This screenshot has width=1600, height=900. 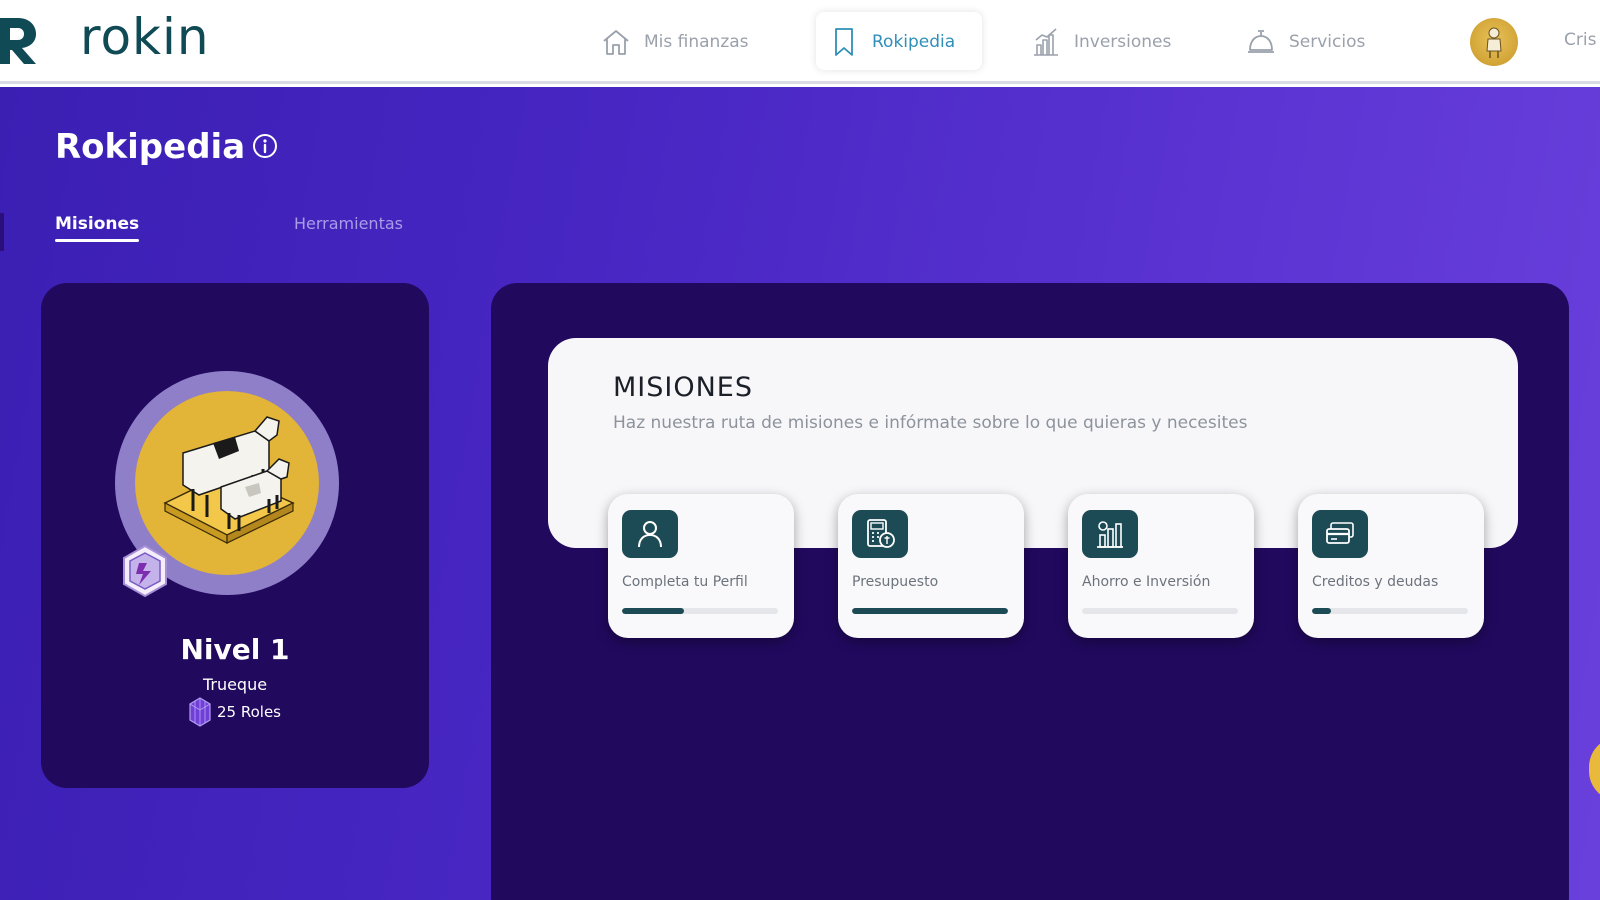 I want to click on sidebar-edge, so click(x=2, y=232).